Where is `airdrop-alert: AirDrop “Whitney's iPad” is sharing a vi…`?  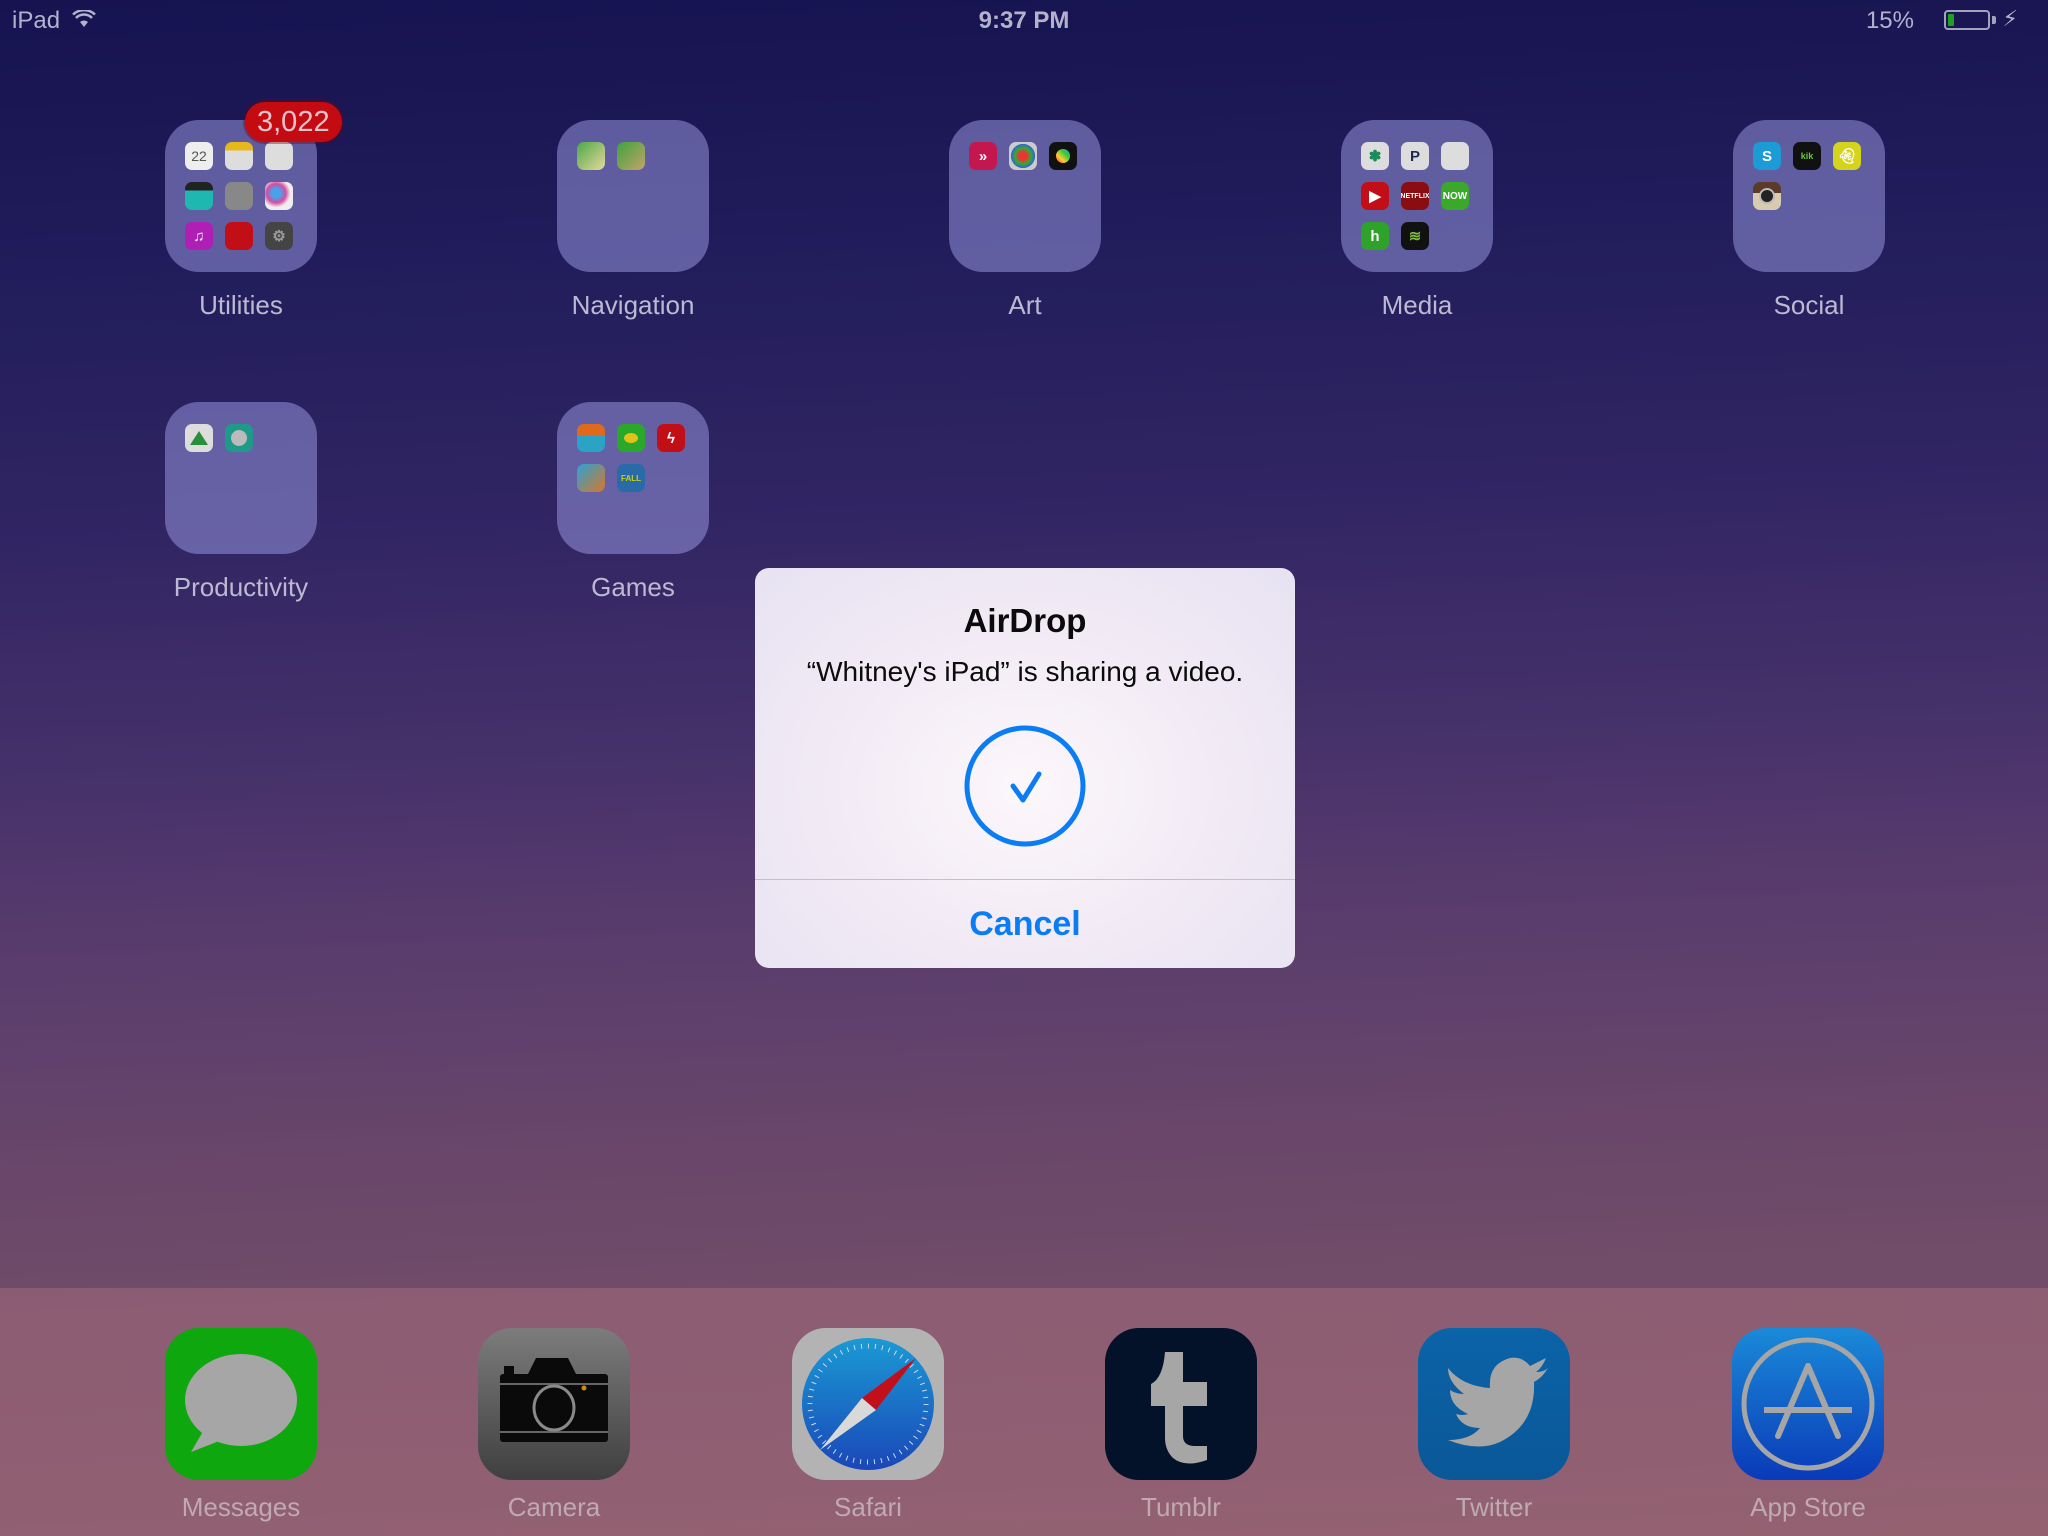
airdrop-alert: AirDrop “Whitney's iPad” is sharing a vi… is located at coordinates (1025, 768).